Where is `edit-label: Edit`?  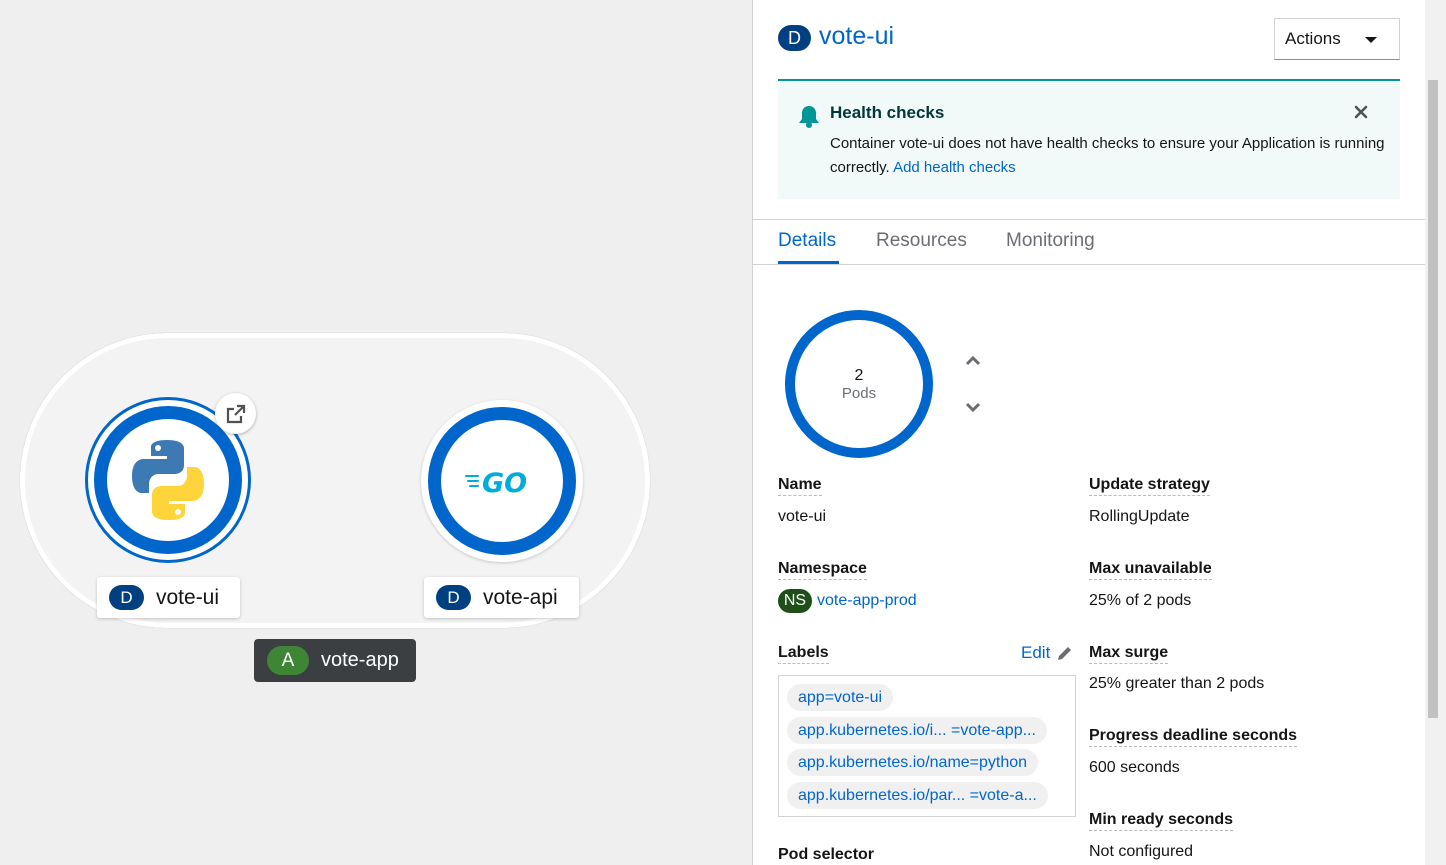
edit-label: Edit is located at coordinates (1036, 652).